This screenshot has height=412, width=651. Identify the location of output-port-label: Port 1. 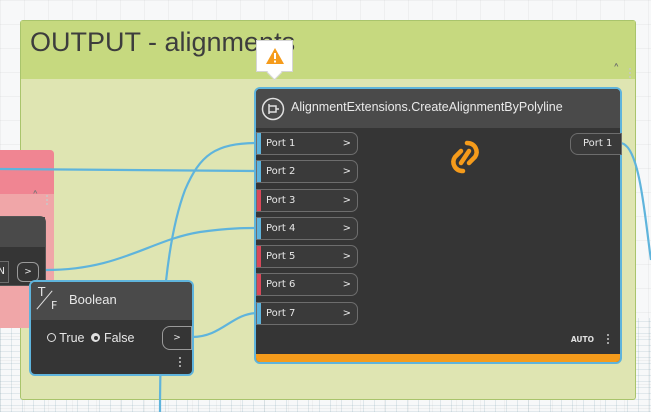
(598, 143).